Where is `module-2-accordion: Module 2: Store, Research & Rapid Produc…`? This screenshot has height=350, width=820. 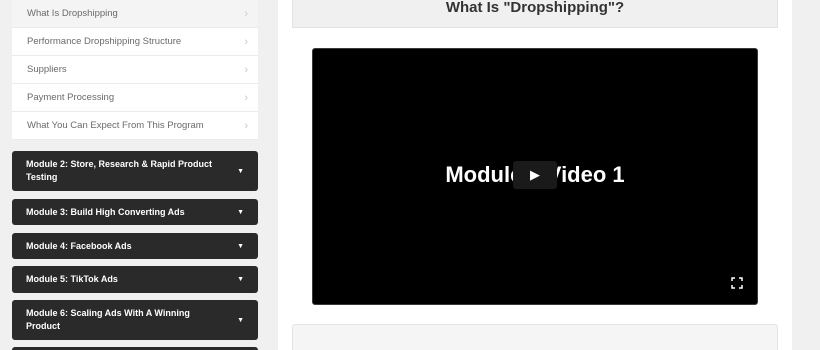
module-2-accordion: Module 2: Store, Research & Rapid Produc… is located at coordinates (135, 171).